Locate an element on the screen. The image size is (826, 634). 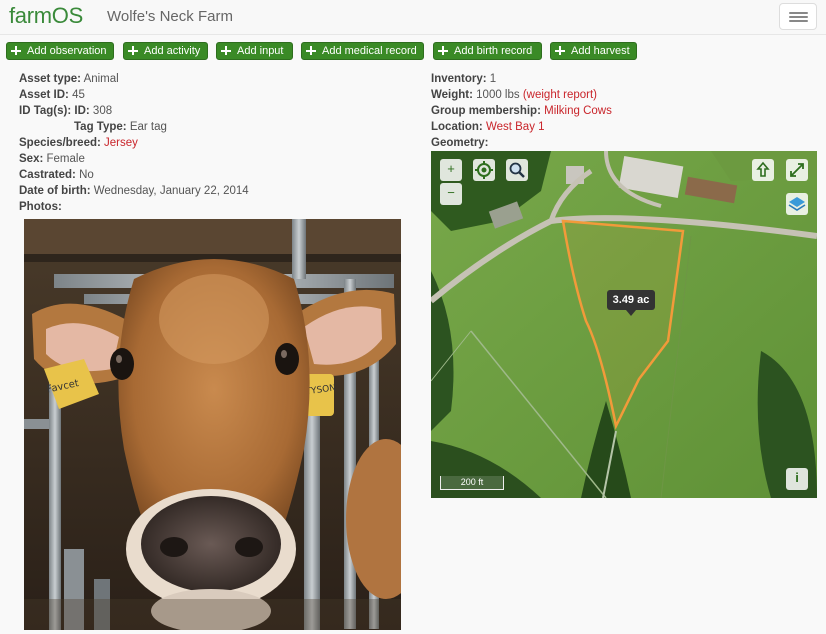
area-label: 3.49 ac is located at coordinates (631, 303).